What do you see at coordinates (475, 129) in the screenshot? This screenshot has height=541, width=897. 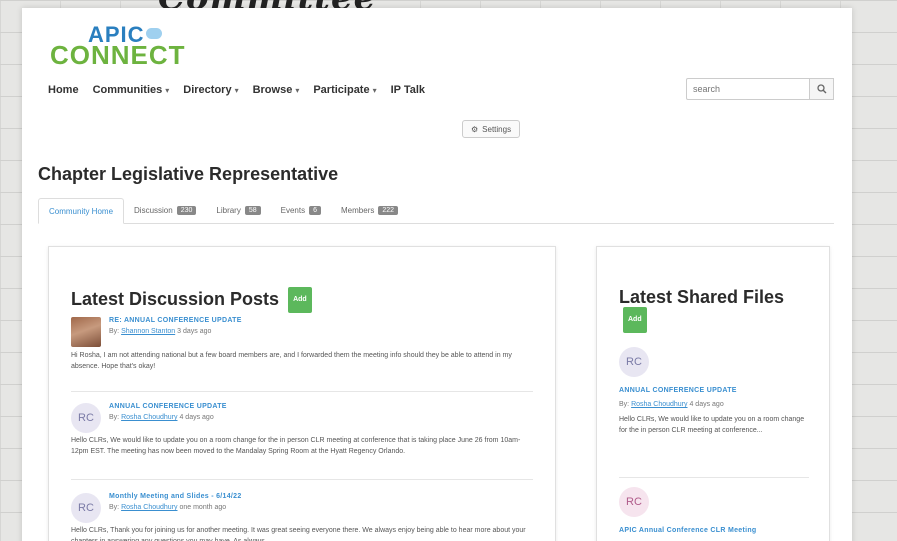 I see `gear-icon: ⚙` at bounding box center [475, 129].